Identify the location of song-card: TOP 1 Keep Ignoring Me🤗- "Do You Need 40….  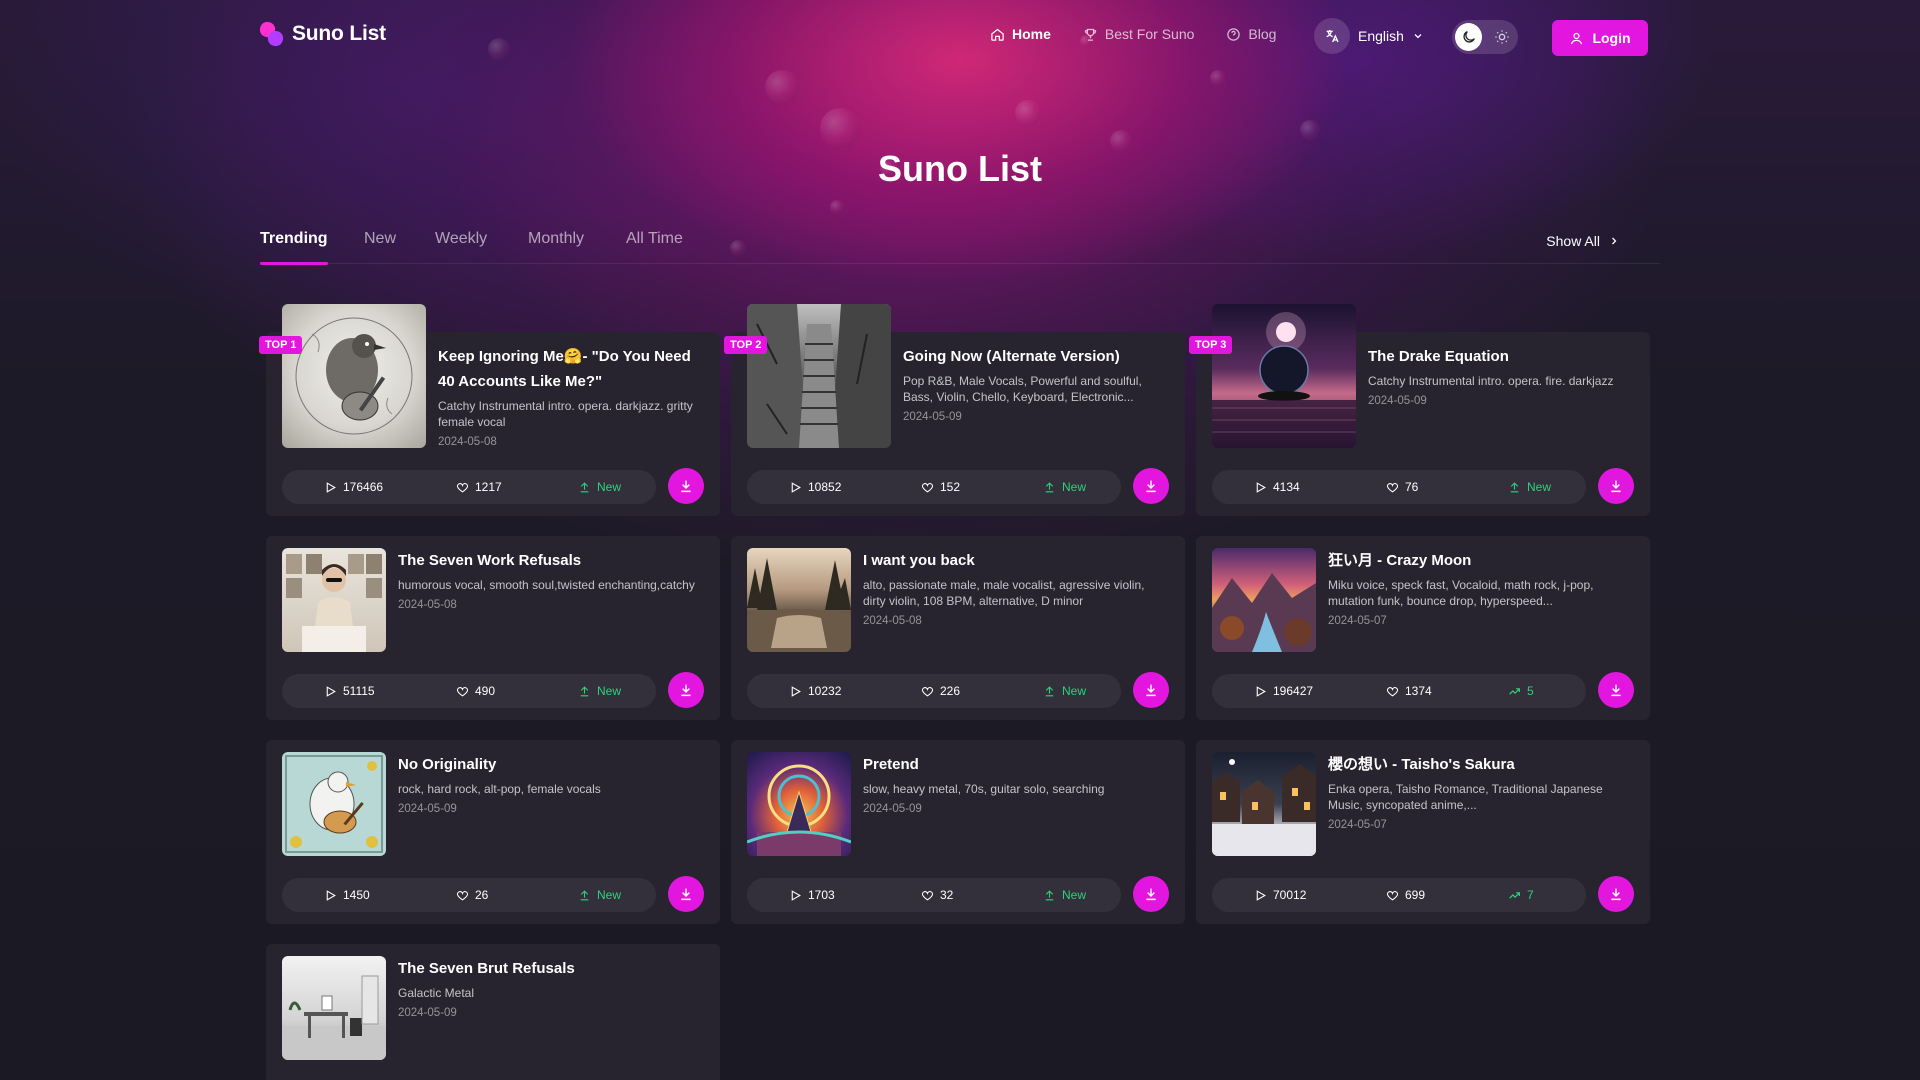
(489, 410).